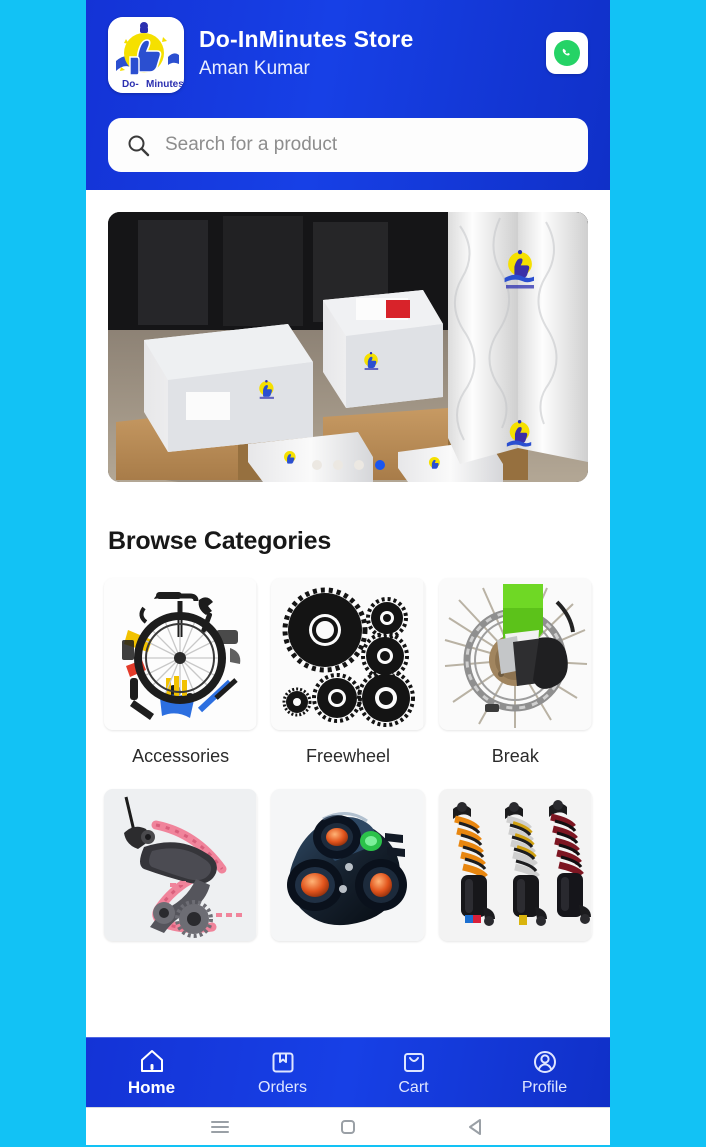  Describe the element at coordinates (282, 1062) in the screenshot. I see `package-icon` at that location.